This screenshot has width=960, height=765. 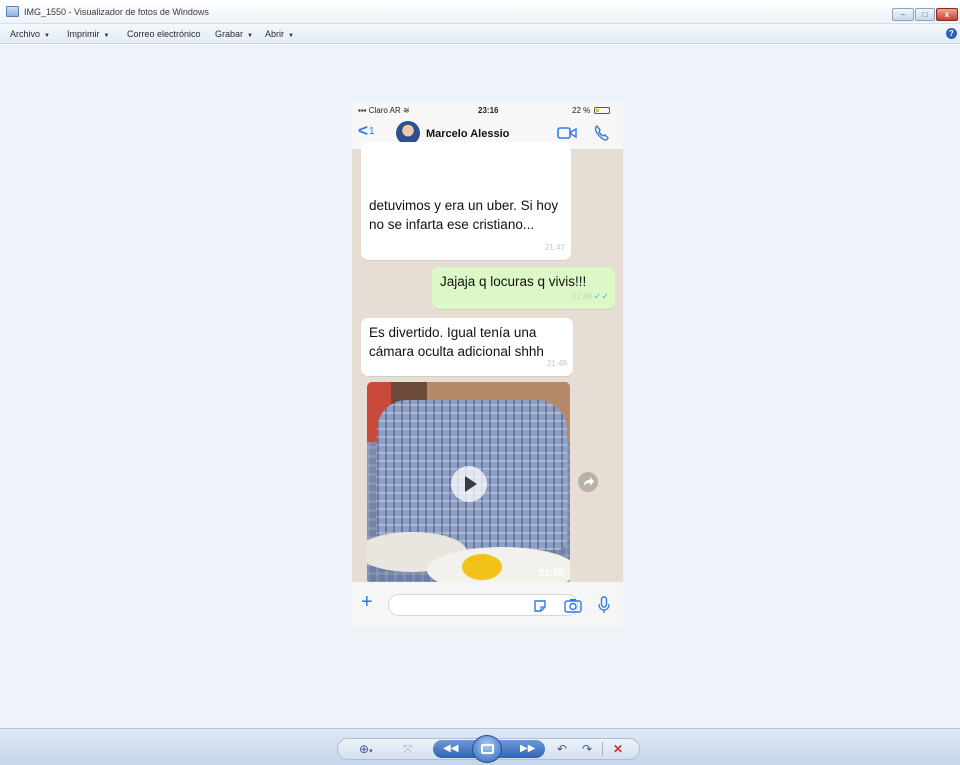 I want to click on menu-archivo: Archivo ▼, so click(x=30, y=34).